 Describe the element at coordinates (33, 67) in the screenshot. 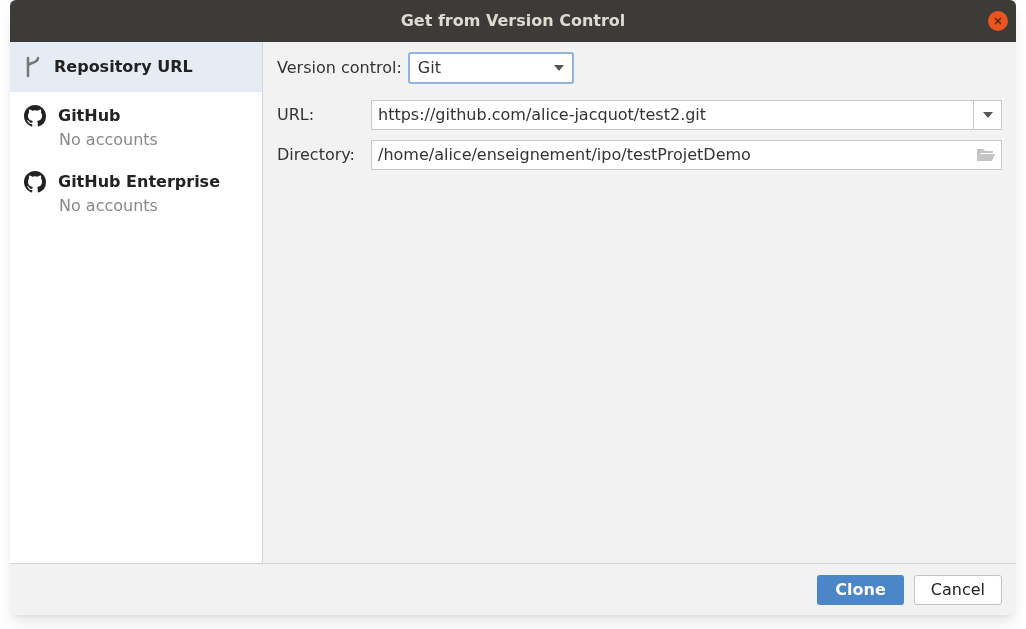

I see `branch-icon` at that location.